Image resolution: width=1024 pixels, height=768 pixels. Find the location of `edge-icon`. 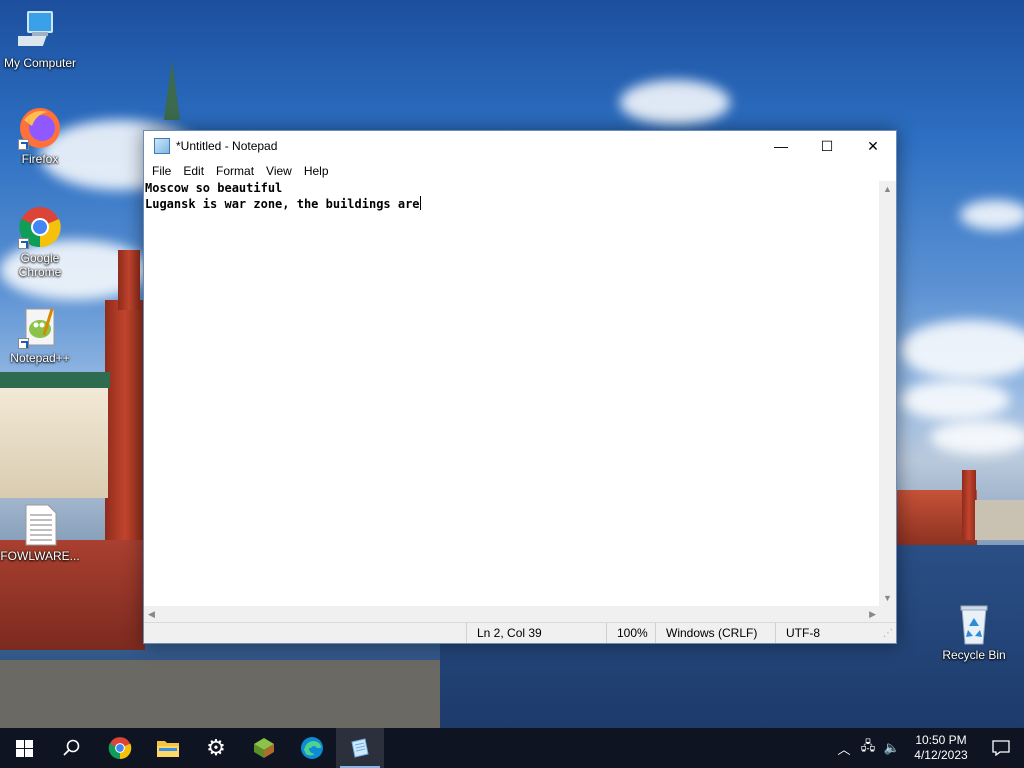

edge-icon is located at coordinates (312, 748).